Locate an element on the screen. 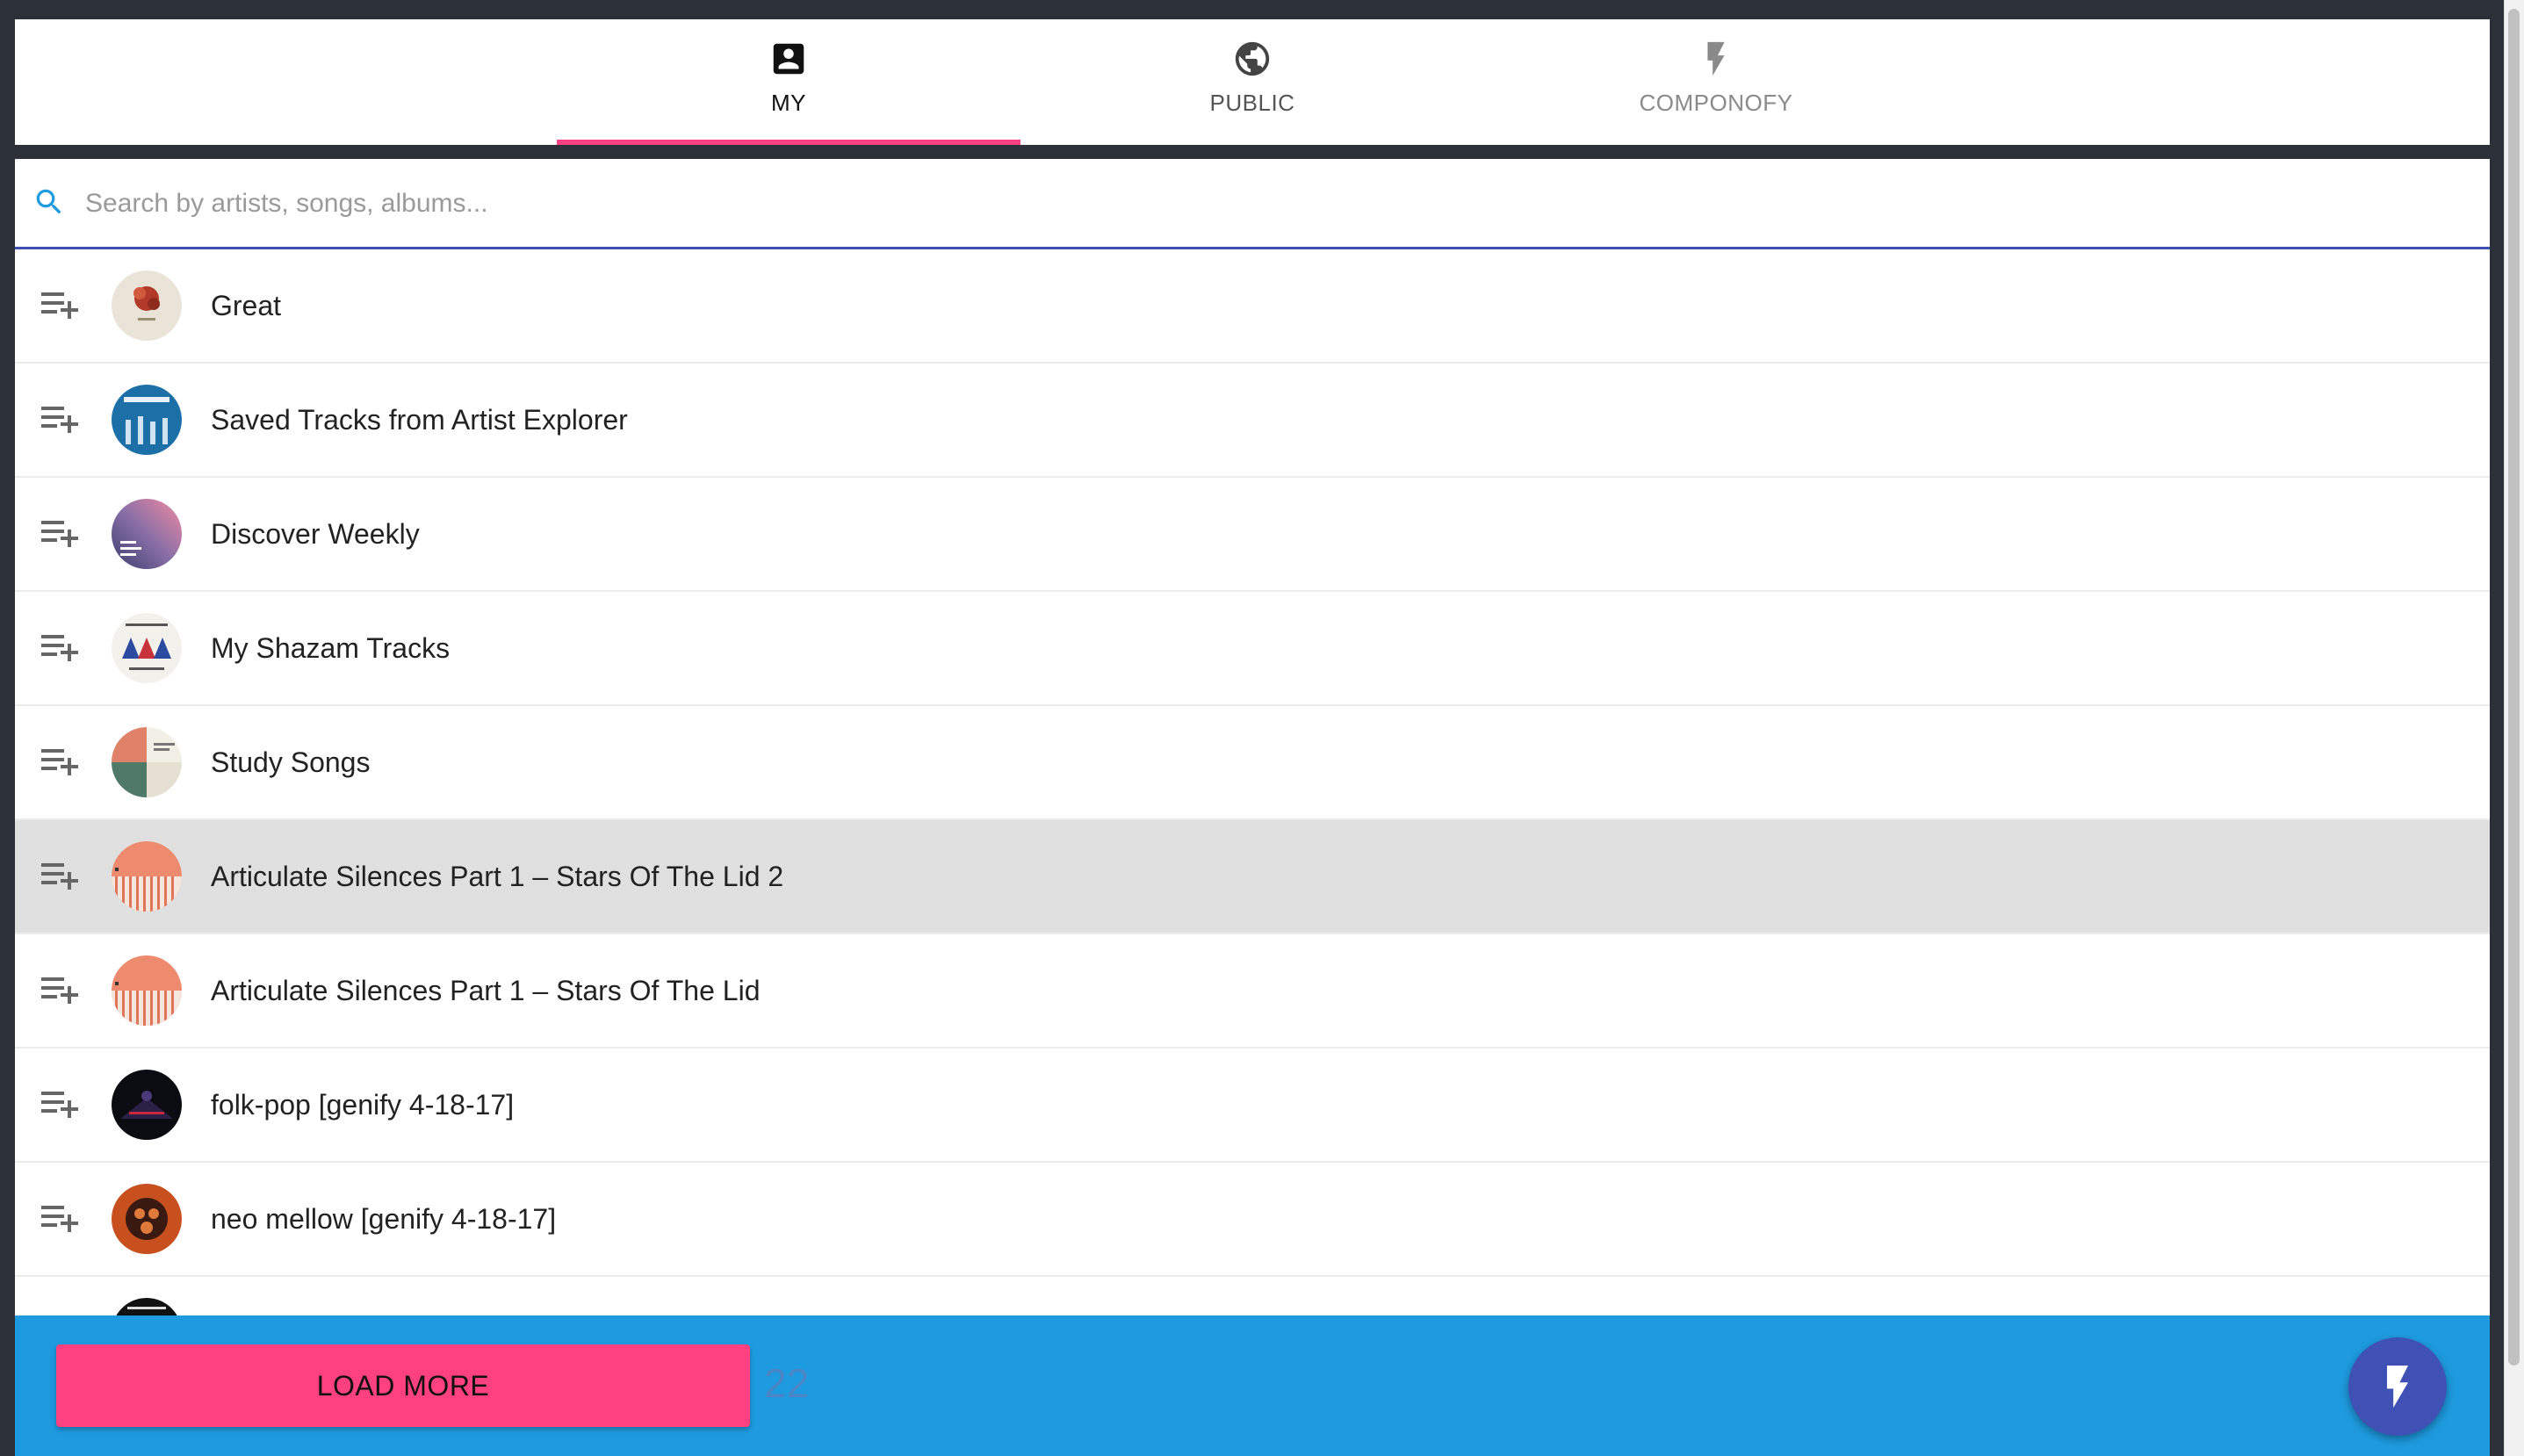  tab-public: PUBLIC is located at coordinates (1252, 82).